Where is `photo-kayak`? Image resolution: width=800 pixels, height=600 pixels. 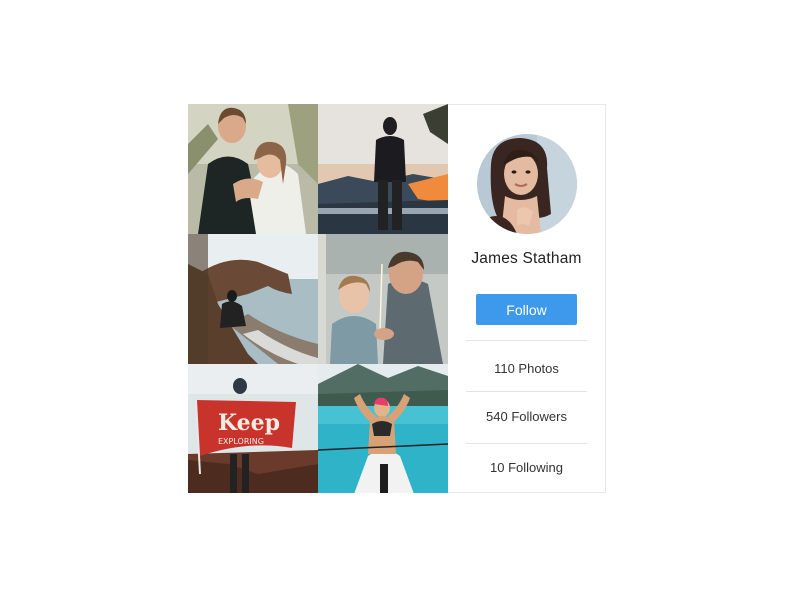 photo-kayak is located at coordinates (383, 428).